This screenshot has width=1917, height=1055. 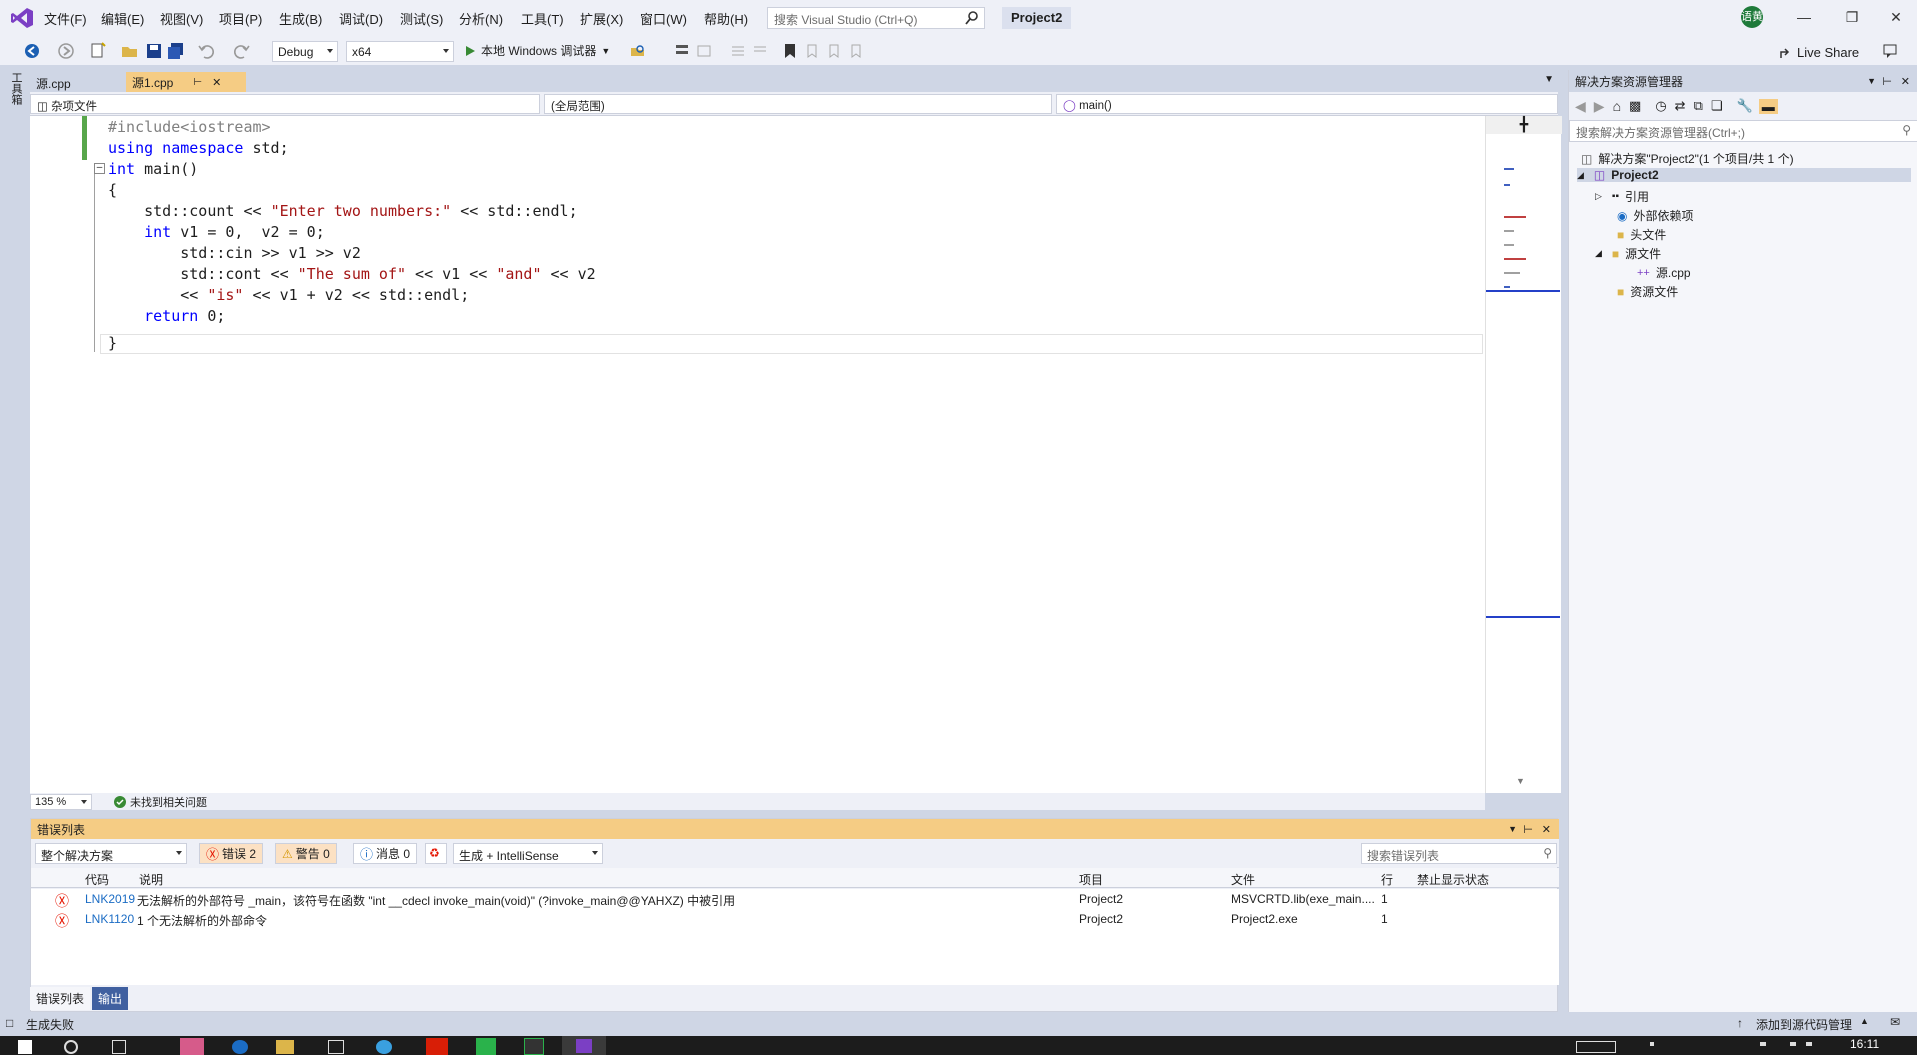 I want to click on menu-analyze: 分析(N), so click(x=481, y=18).